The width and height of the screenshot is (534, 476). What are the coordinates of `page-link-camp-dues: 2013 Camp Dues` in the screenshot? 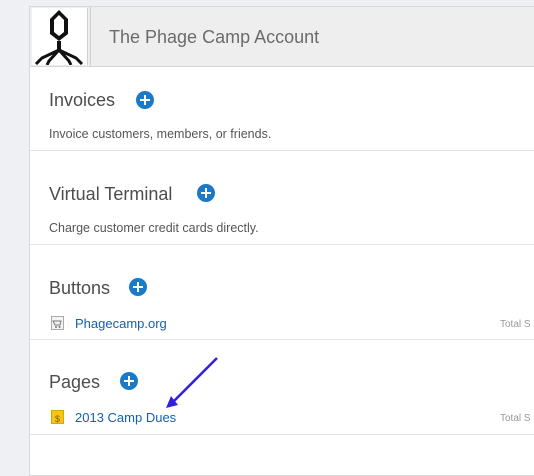 It's located at (125, 417).